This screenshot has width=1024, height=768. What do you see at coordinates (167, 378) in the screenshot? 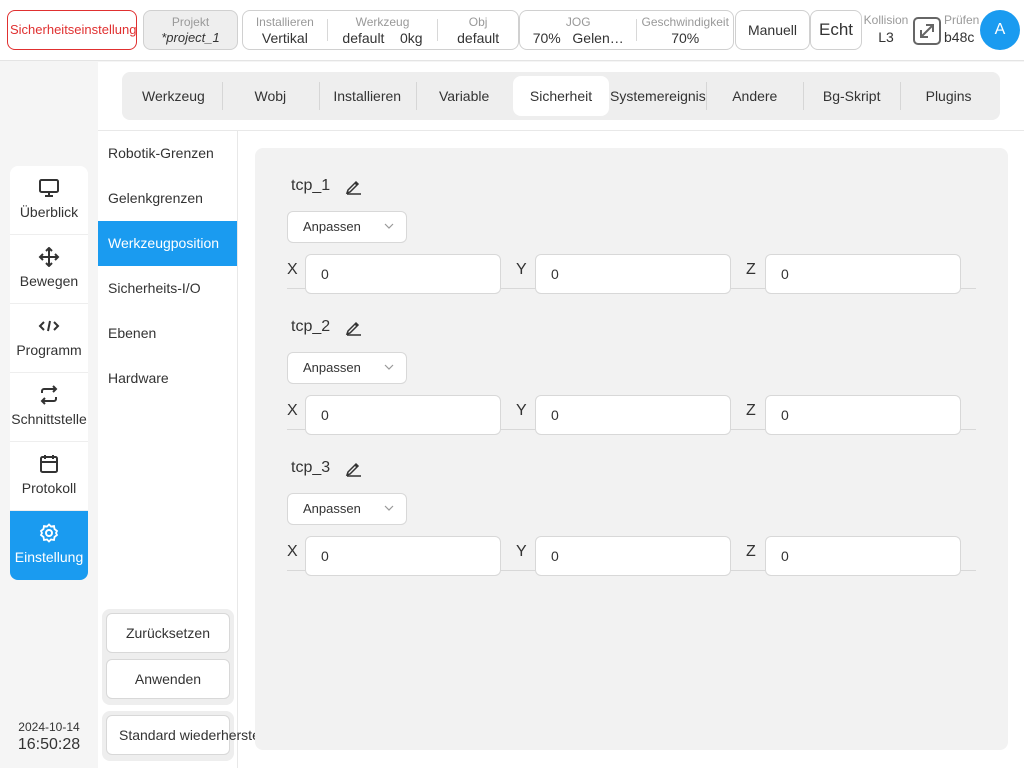
I see `subnav-hardware: Hardware` at bounding box center [167, 378].